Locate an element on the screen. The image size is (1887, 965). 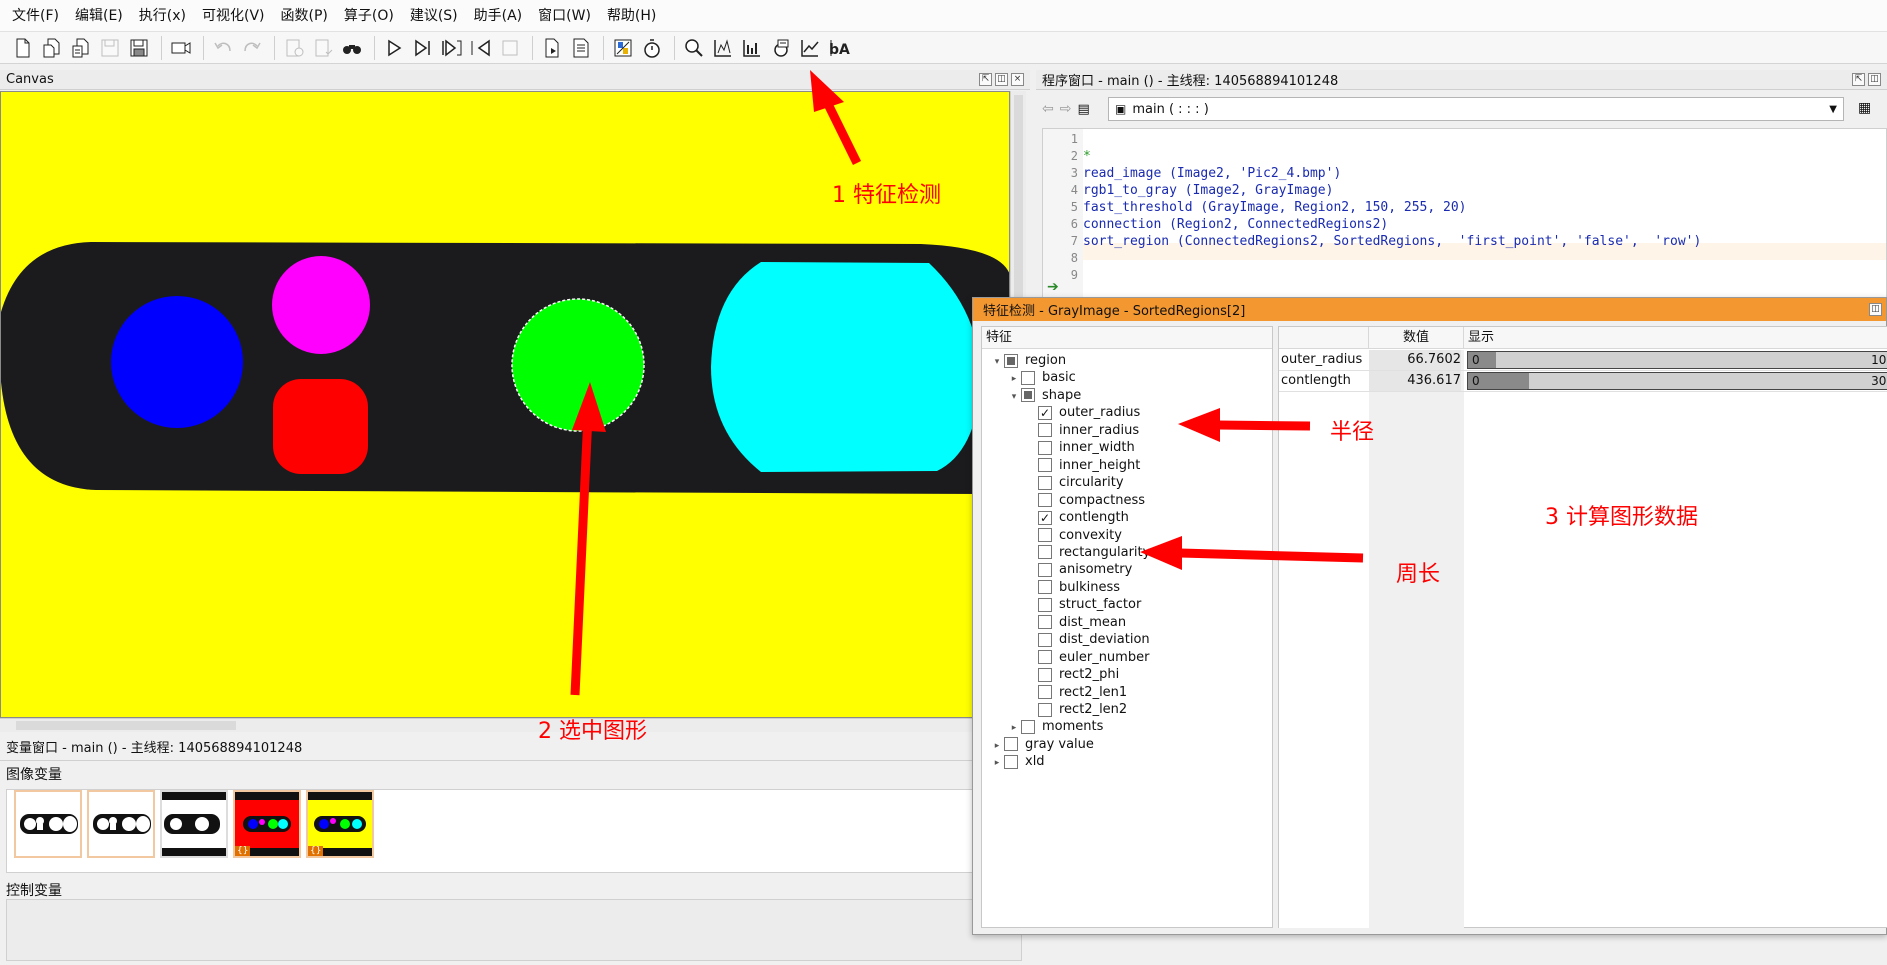
menu-item: 函数(P) is located at coordinates (304, 16).